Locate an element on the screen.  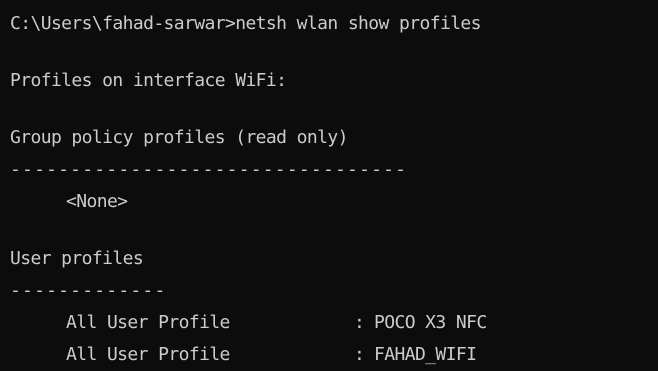
group-policy-none-value: <None> is located at coordinates (97, 201).